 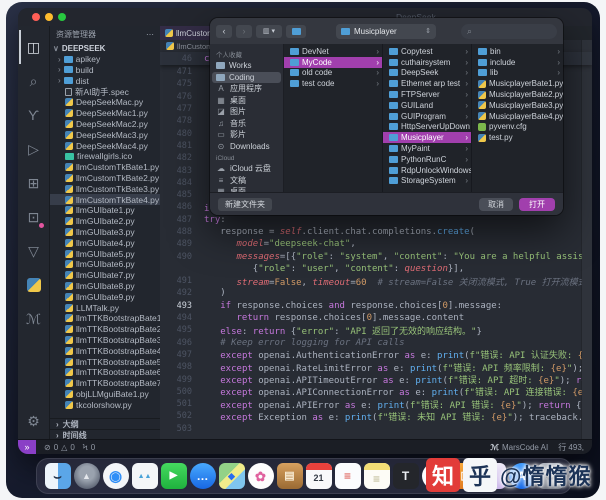 What do you see at coordinates (105, 383) in the screenshot?
I see `tree-item: llmTTKBootstrapBate7.py` at bounding box center [105, 383].